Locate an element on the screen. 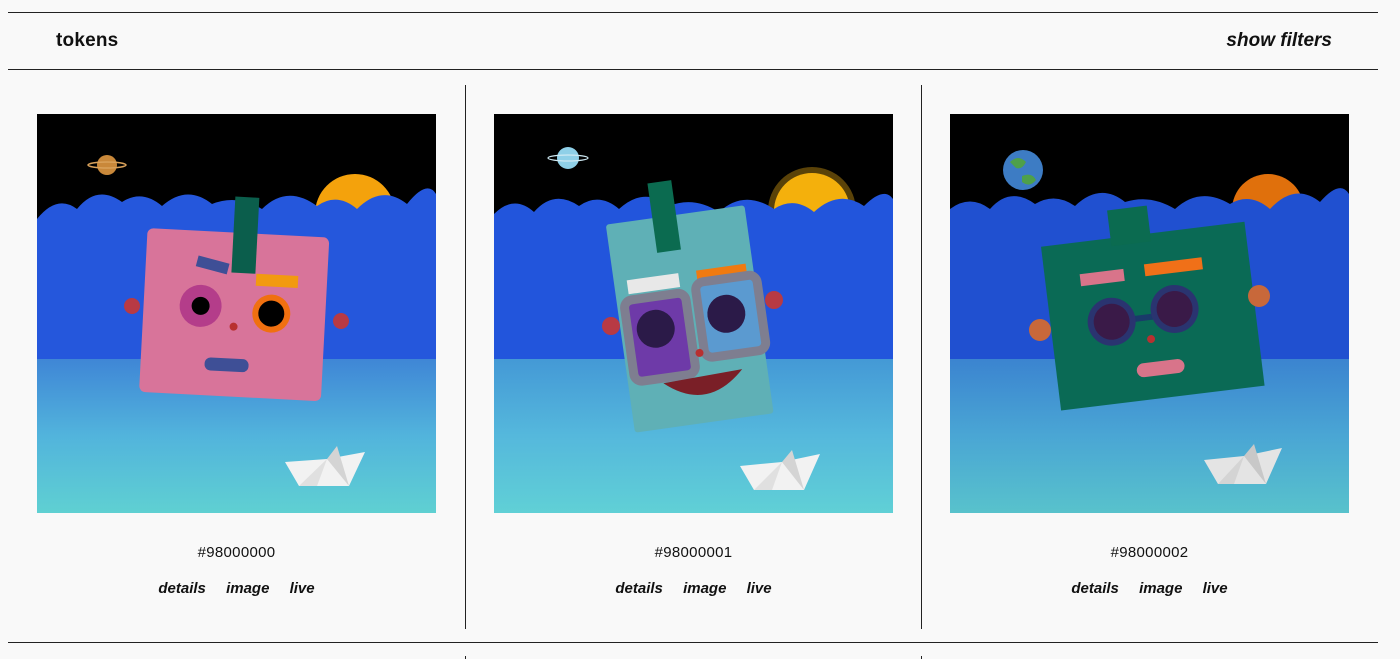  page-header: tokens show filters is located at coordinates (693, 41).